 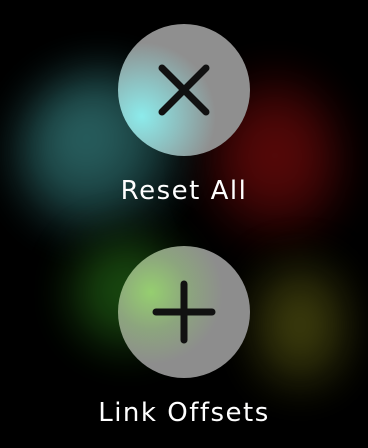 I want to click on reset-all-button, so click(x=184, y=90).